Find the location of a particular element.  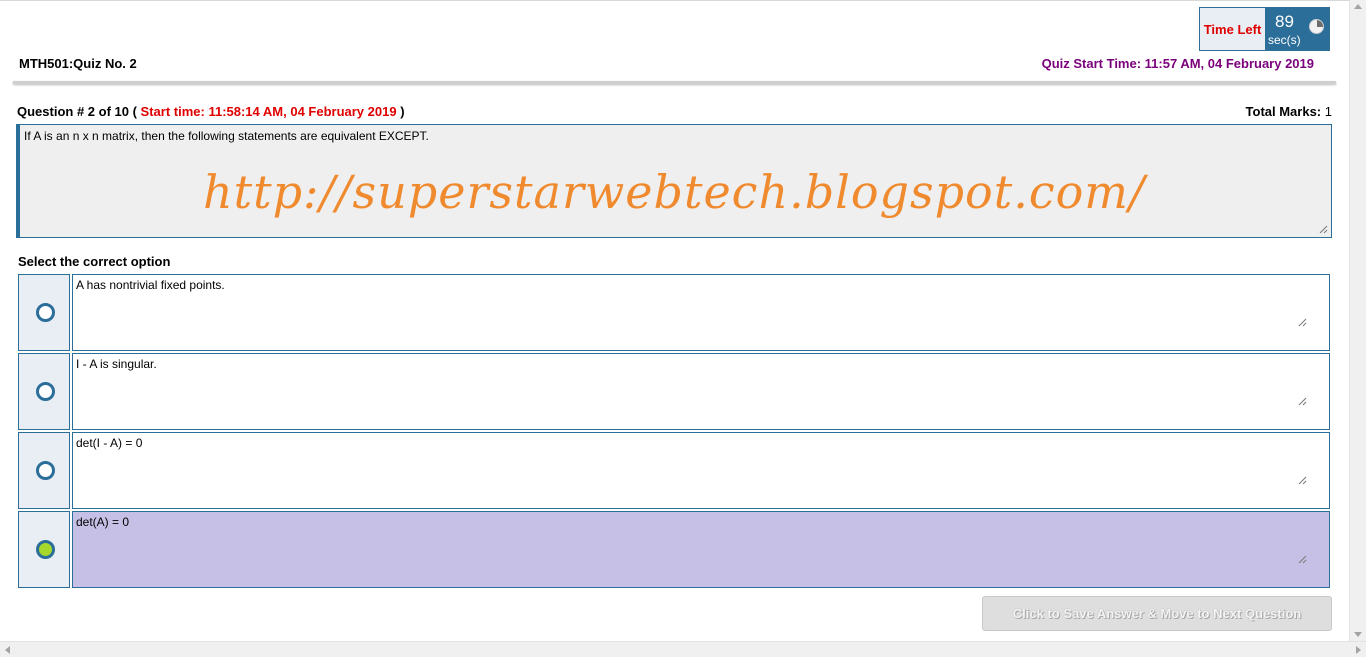

option-text-4: det(A) = 0 is located at coordinates (103, 522).